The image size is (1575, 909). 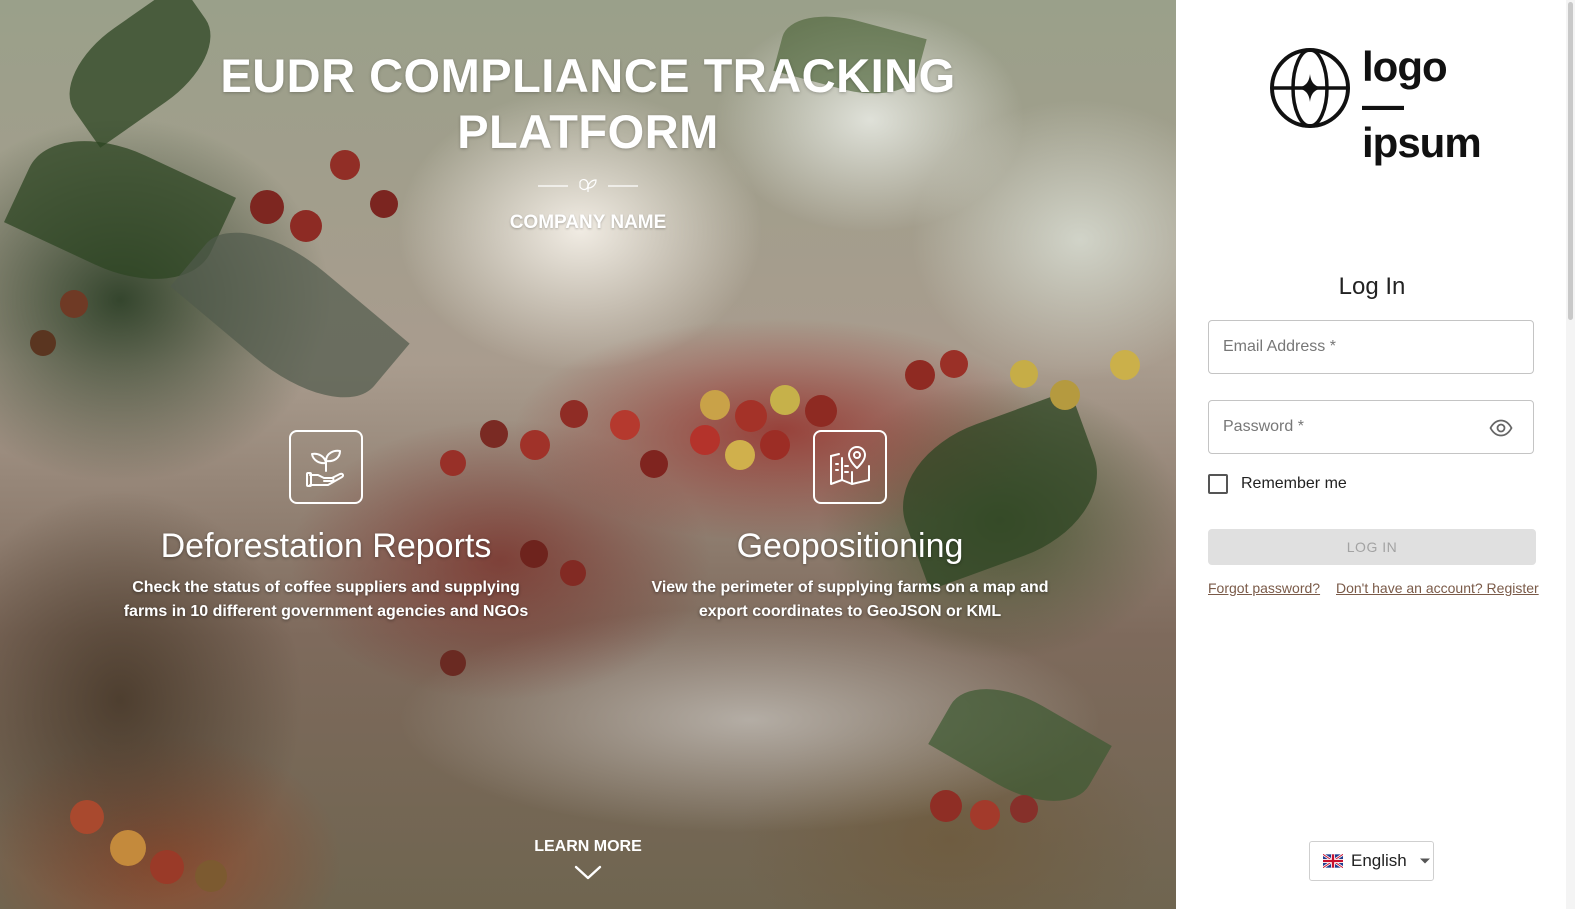 I want to click on language-label: English, so click(x=1379, y=860).